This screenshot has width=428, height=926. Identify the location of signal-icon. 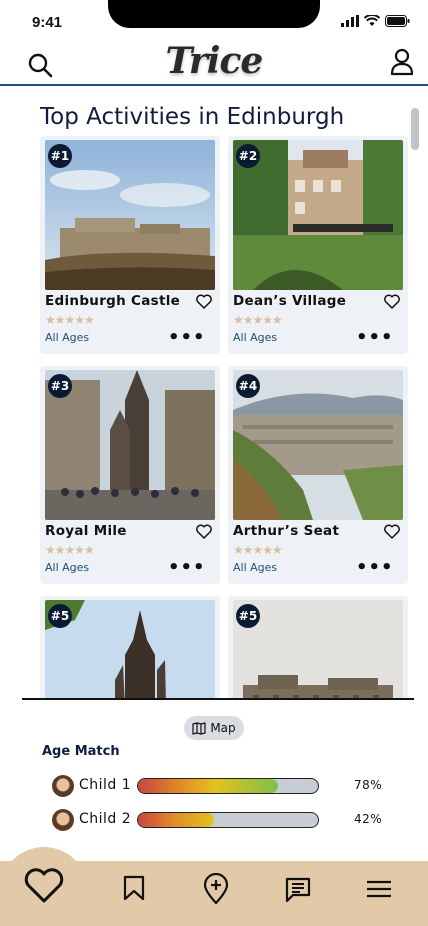
(350, 21).